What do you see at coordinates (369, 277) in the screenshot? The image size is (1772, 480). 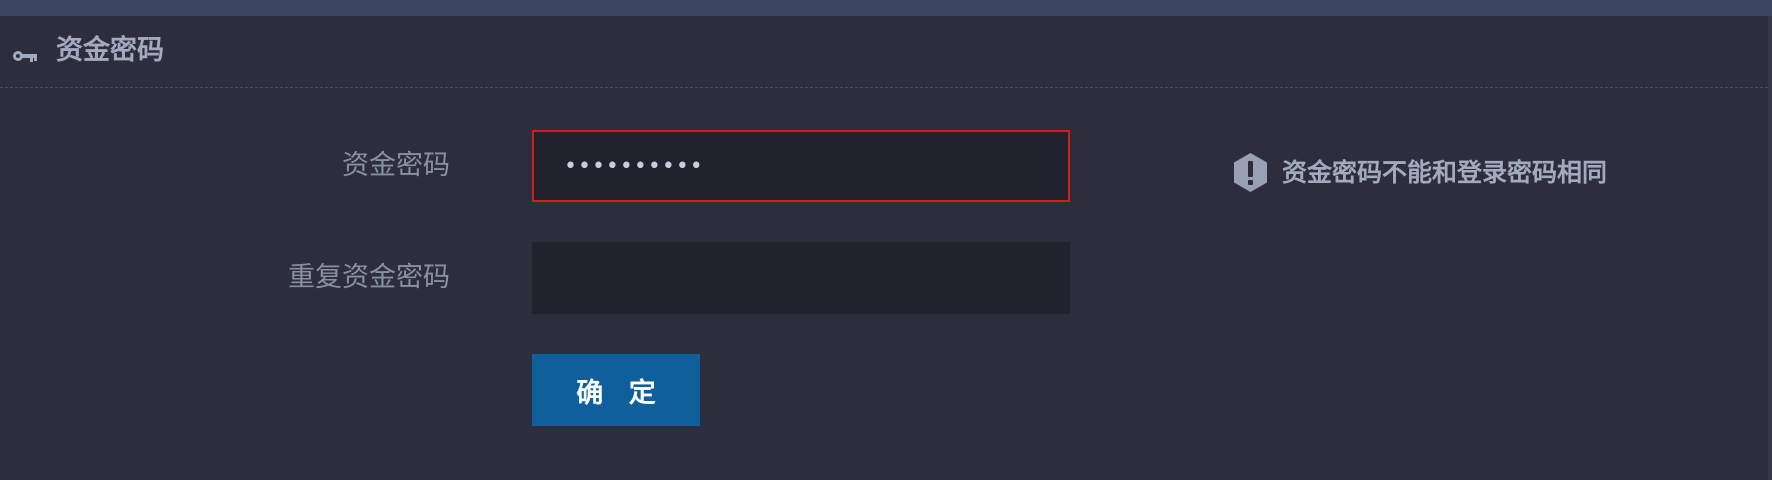 I see `repeat-fund-password-label: 重复资金密码` at bounding box center [369, 277].